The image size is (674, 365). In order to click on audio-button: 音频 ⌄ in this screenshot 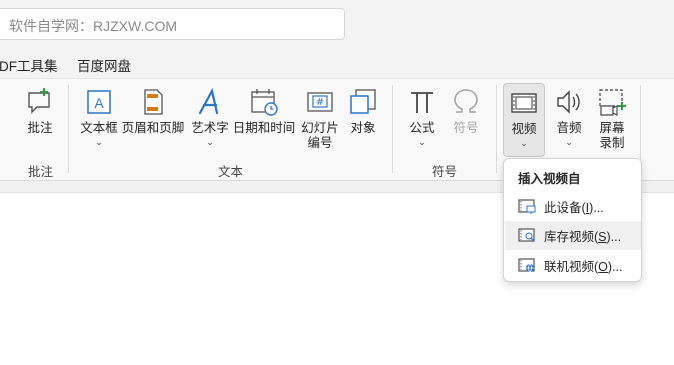, I will do `click(569, 116)`.